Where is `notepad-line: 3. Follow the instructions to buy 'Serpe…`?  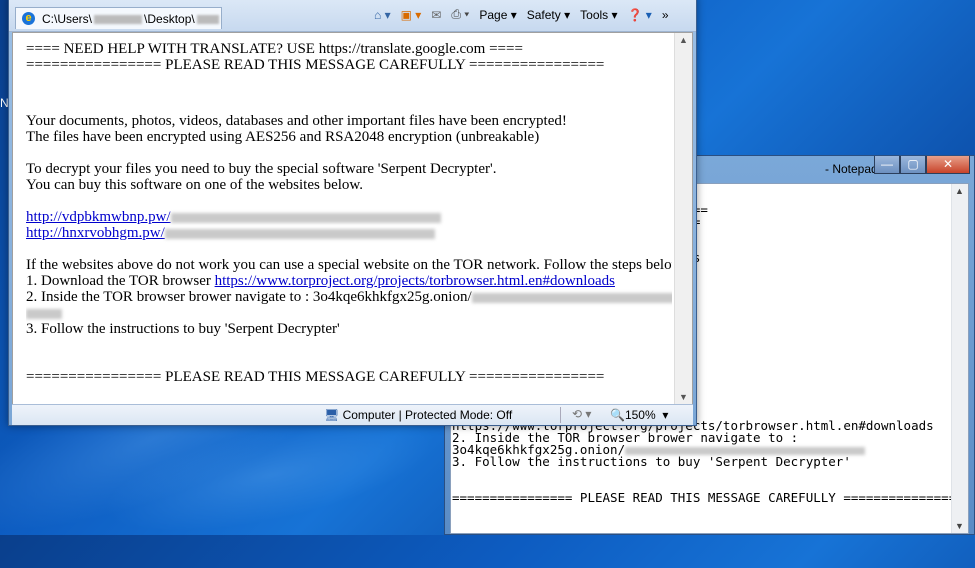
notepad-line: 3. Follow the instructions to buy 'Serpe… is located at coordinates (651, 461).